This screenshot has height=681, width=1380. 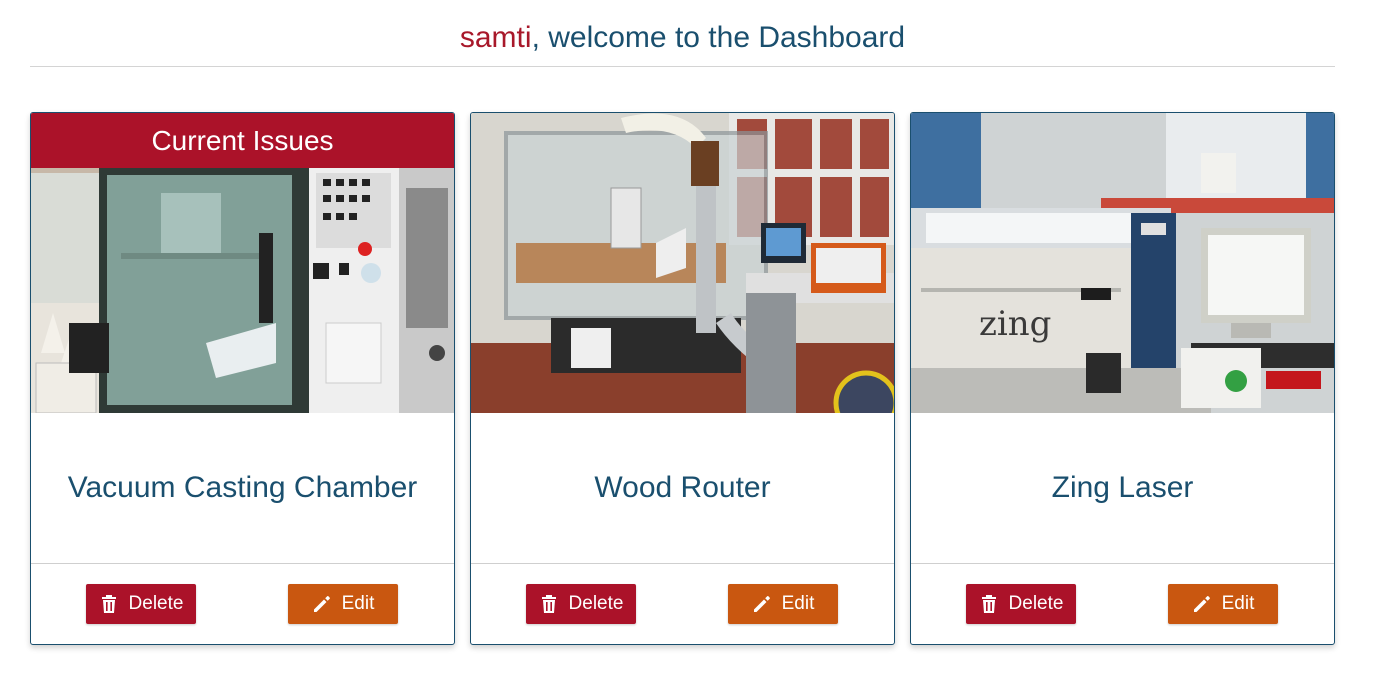 I want to click on machine-photo: zing, so click(x=1122, y=263).